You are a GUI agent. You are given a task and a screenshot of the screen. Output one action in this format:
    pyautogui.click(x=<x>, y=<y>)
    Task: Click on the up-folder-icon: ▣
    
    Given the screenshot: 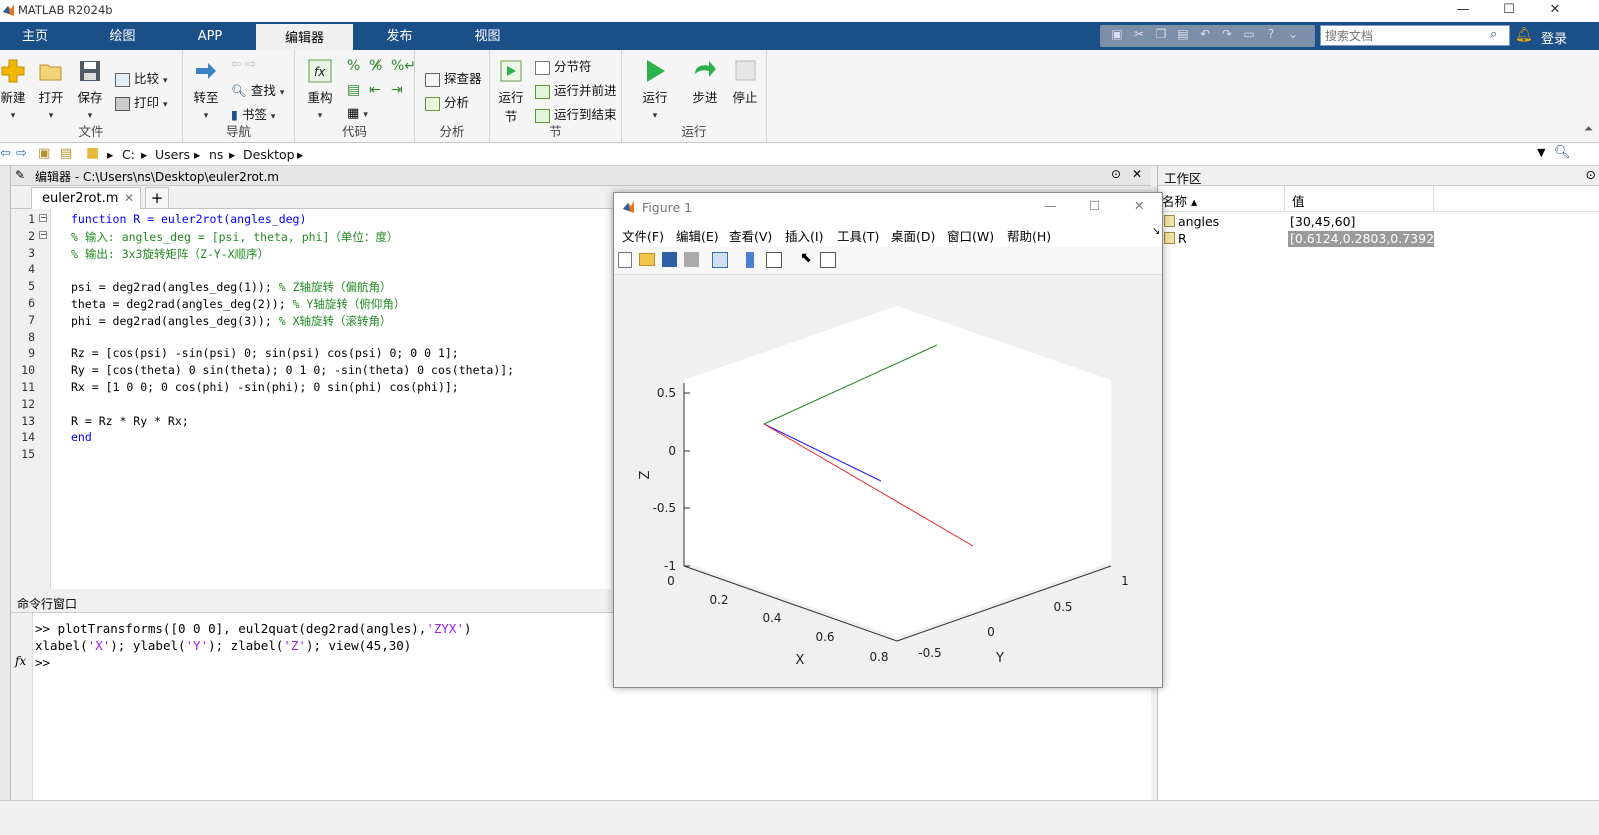 What is the action you would take?
    pyautogui.click(x=44, y=153)
    